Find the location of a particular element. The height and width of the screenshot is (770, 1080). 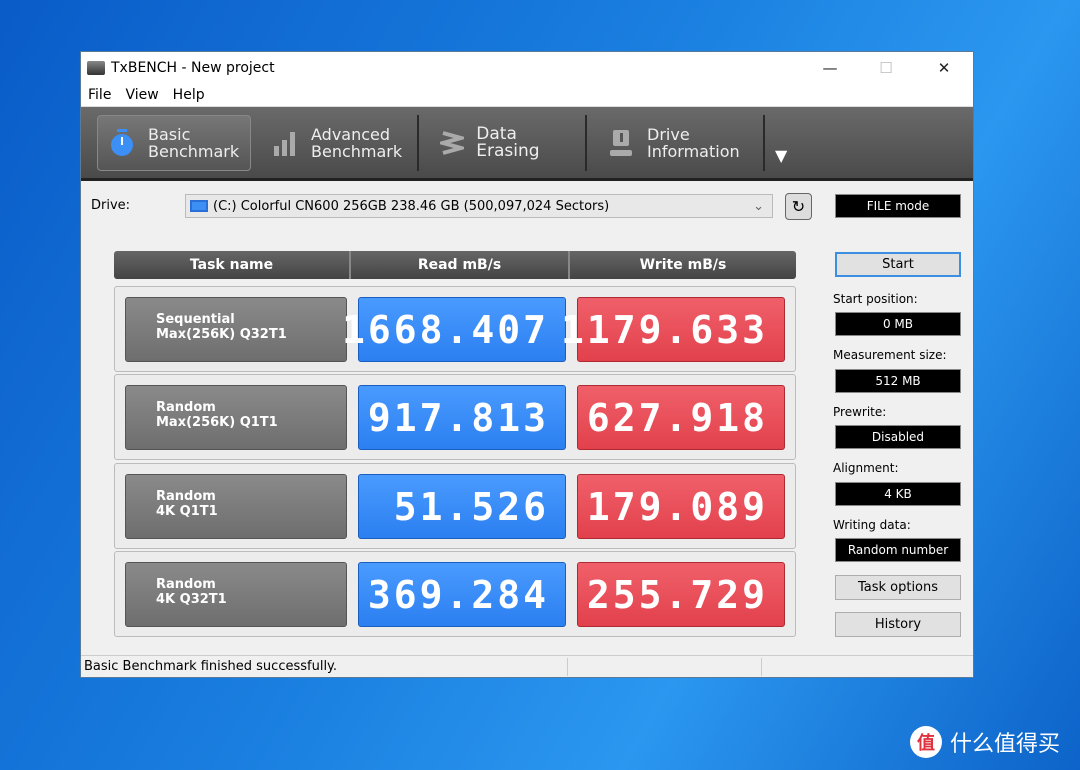

writing-data-label: Writing data: is located at coordinates (872, 525).